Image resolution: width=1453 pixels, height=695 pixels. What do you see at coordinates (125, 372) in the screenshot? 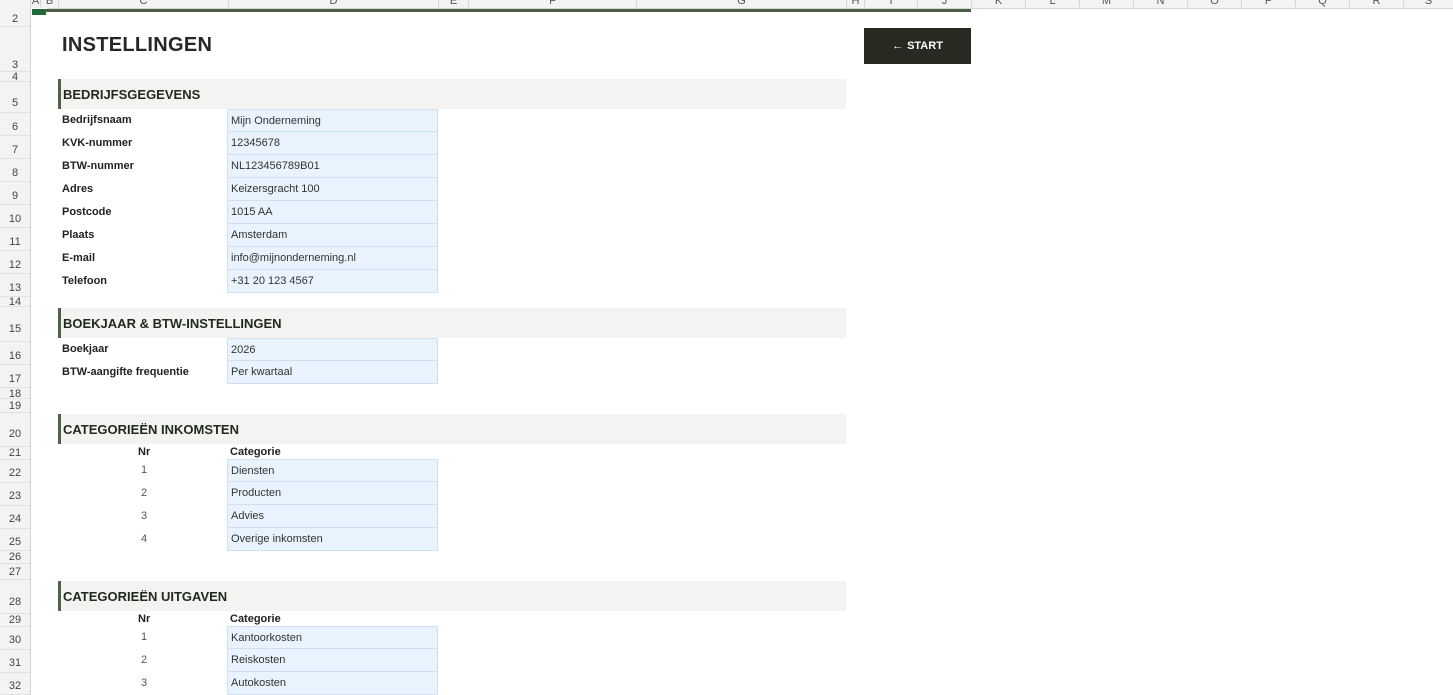
I see `field-label: BTW-aangifte frequentie` at bounding box center [125, 372].